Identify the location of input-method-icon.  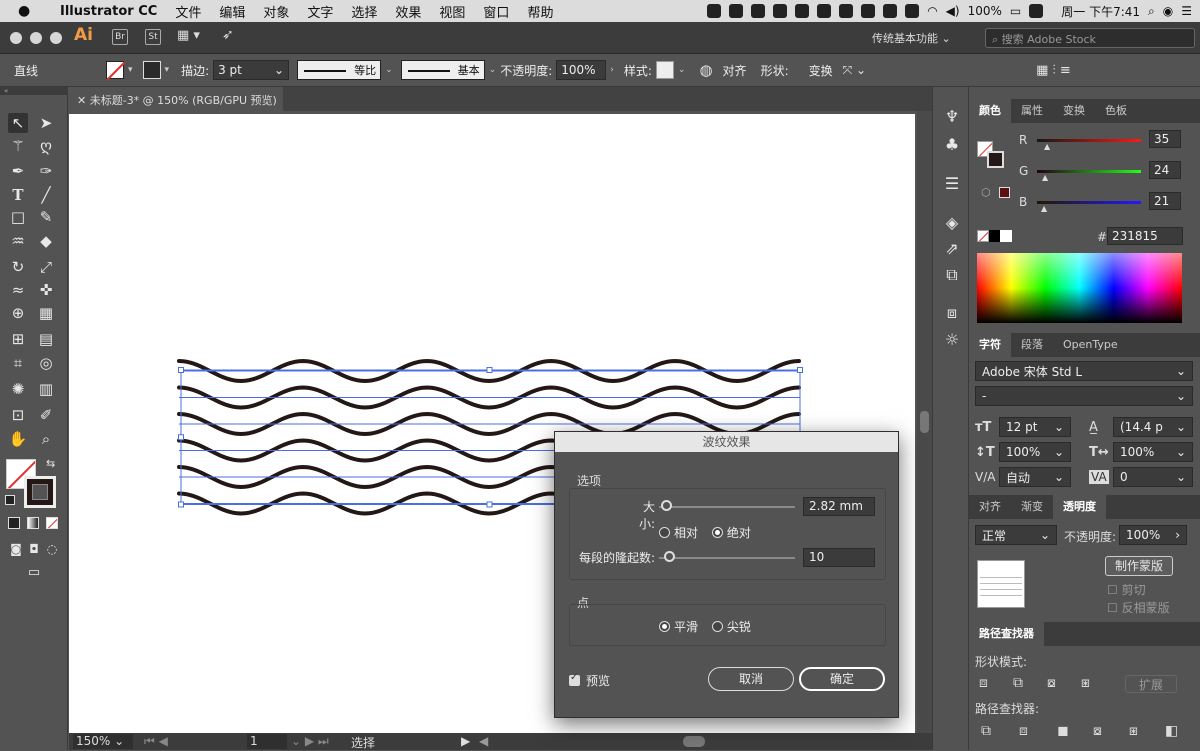
(1036, 11).